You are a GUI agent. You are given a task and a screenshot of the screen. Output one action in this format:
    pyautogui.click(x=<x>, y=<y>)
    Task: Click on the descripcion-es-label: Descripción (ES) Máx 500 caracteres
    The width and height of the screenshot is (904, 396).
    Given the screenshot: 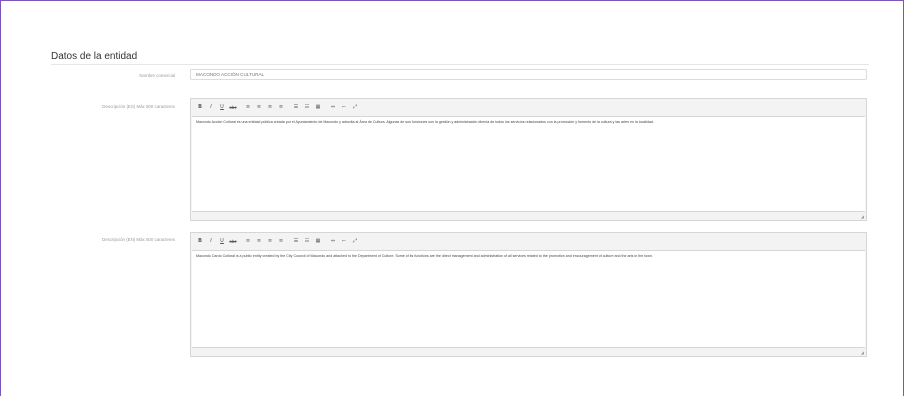 What is the action you would take?
    pyautogui.click(x=138, y=106)
    